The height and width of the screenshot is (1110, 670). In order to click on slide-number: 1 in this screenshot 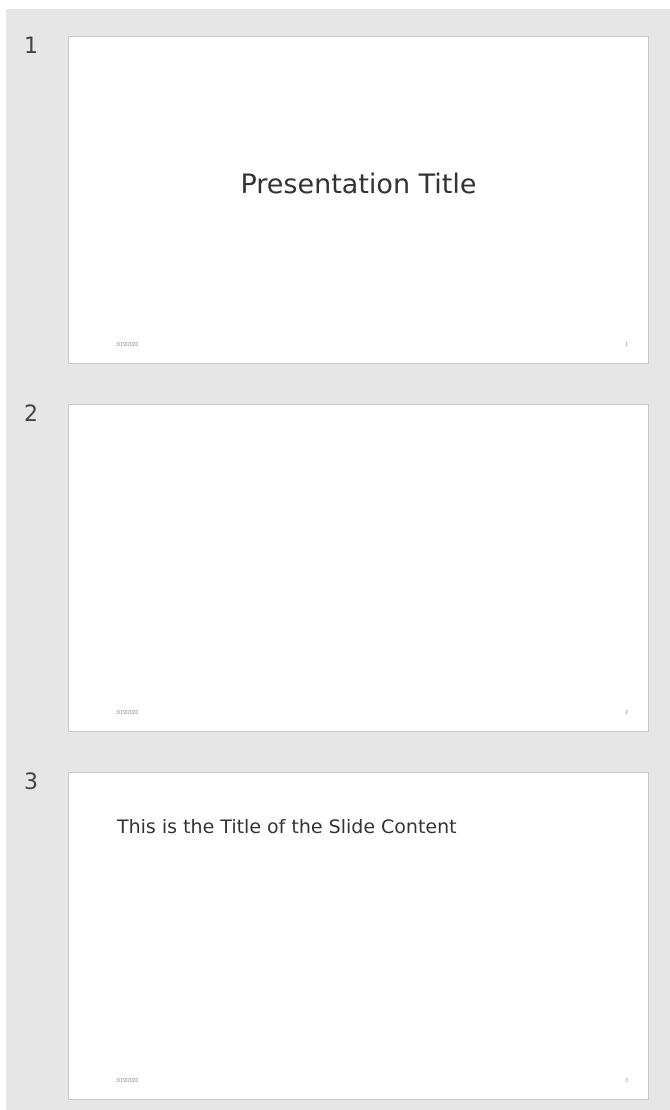, I will do `click(31, 46)`.